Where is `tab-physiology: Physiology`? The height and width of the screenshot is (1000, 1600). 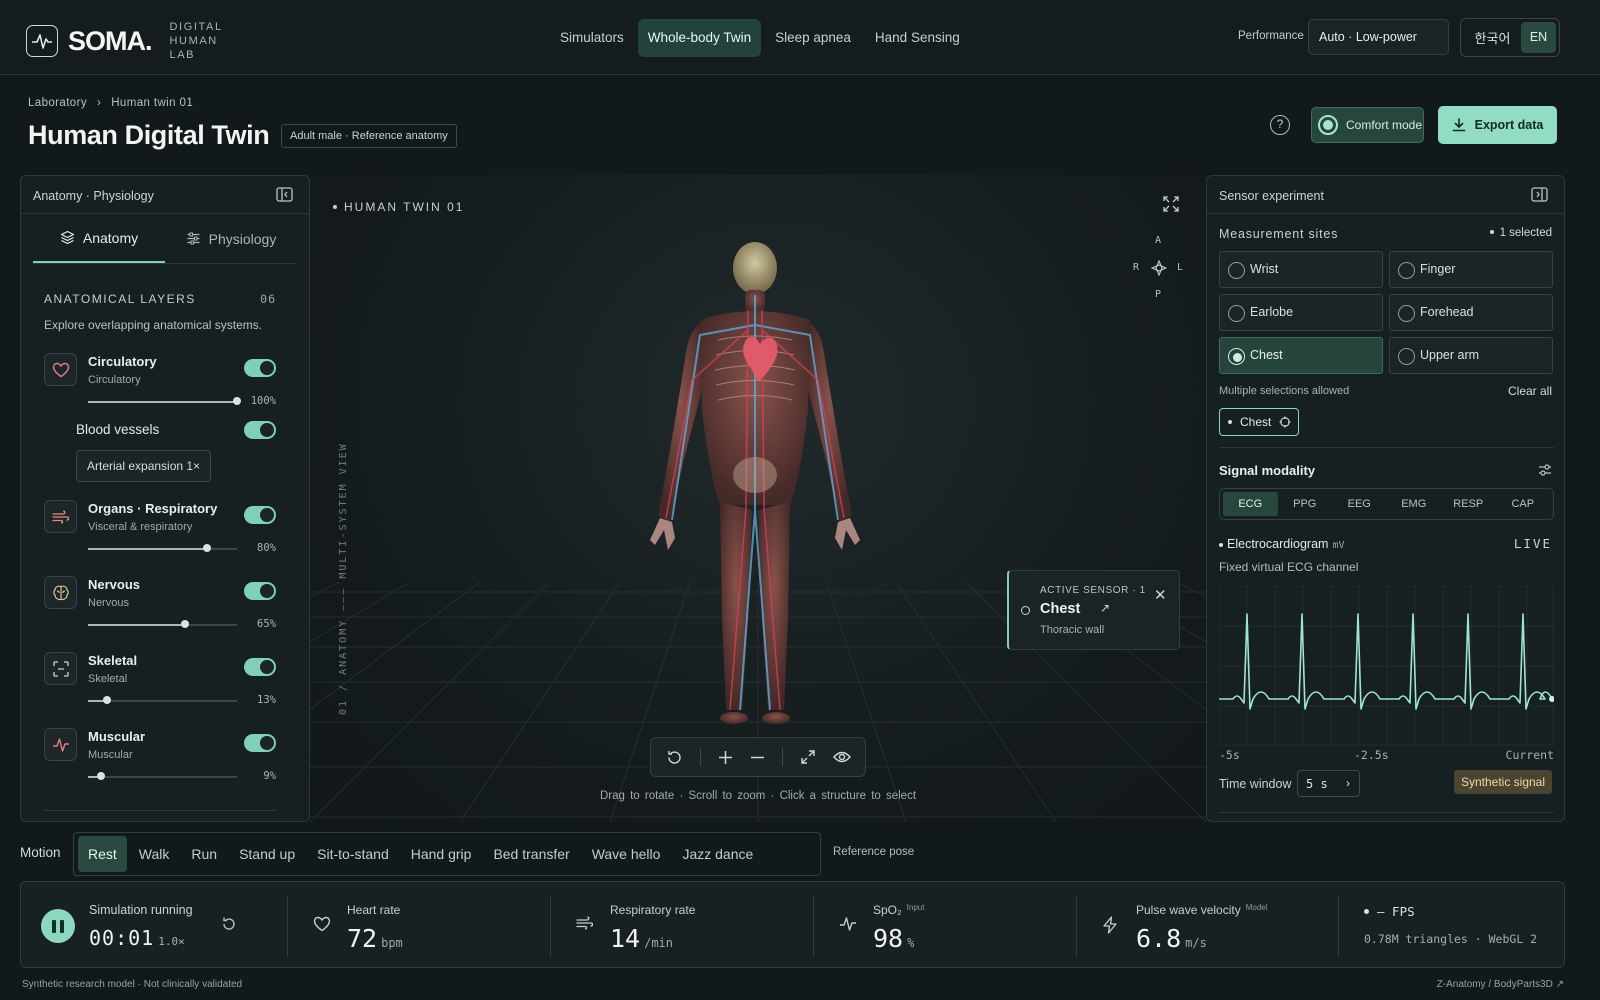 tab-physiology: Physiology is located at coordinates (231, 238).